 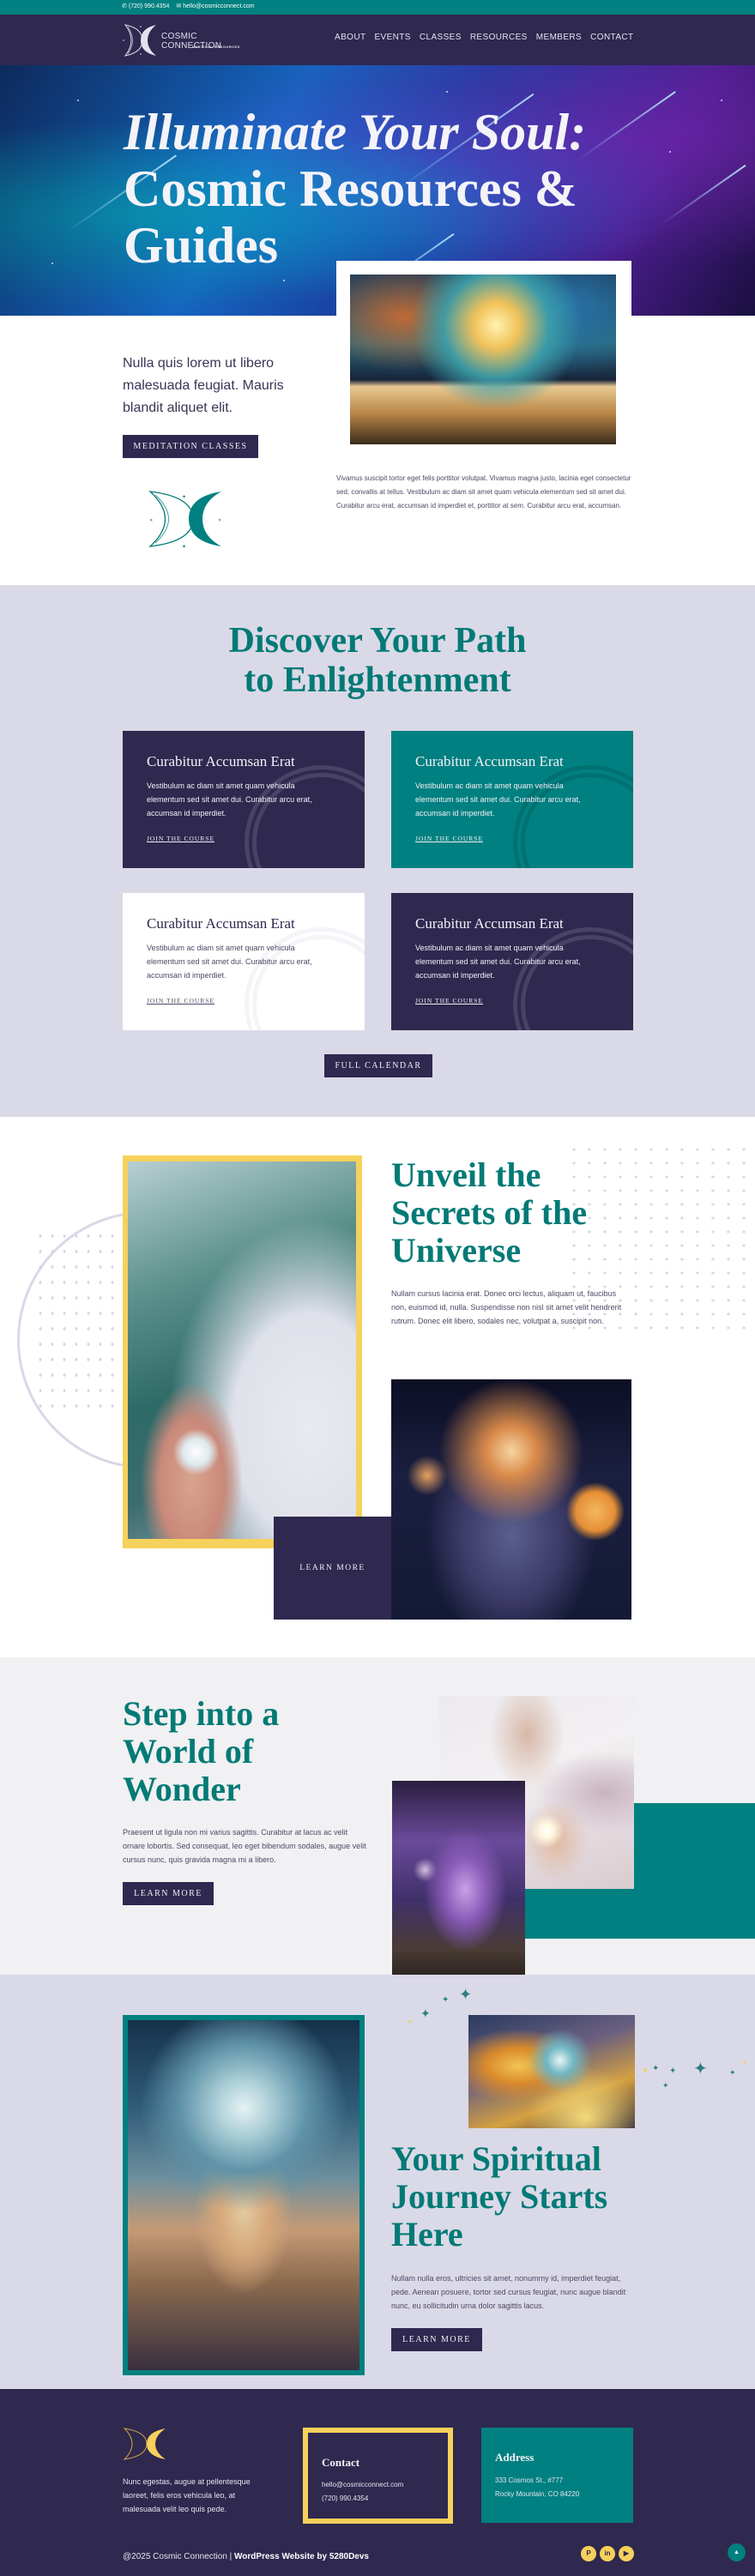 What do you see at coordinates (144, 2444) in the screenshot?
I see `gold-moons-icon` at bounding box center [144, 2444].